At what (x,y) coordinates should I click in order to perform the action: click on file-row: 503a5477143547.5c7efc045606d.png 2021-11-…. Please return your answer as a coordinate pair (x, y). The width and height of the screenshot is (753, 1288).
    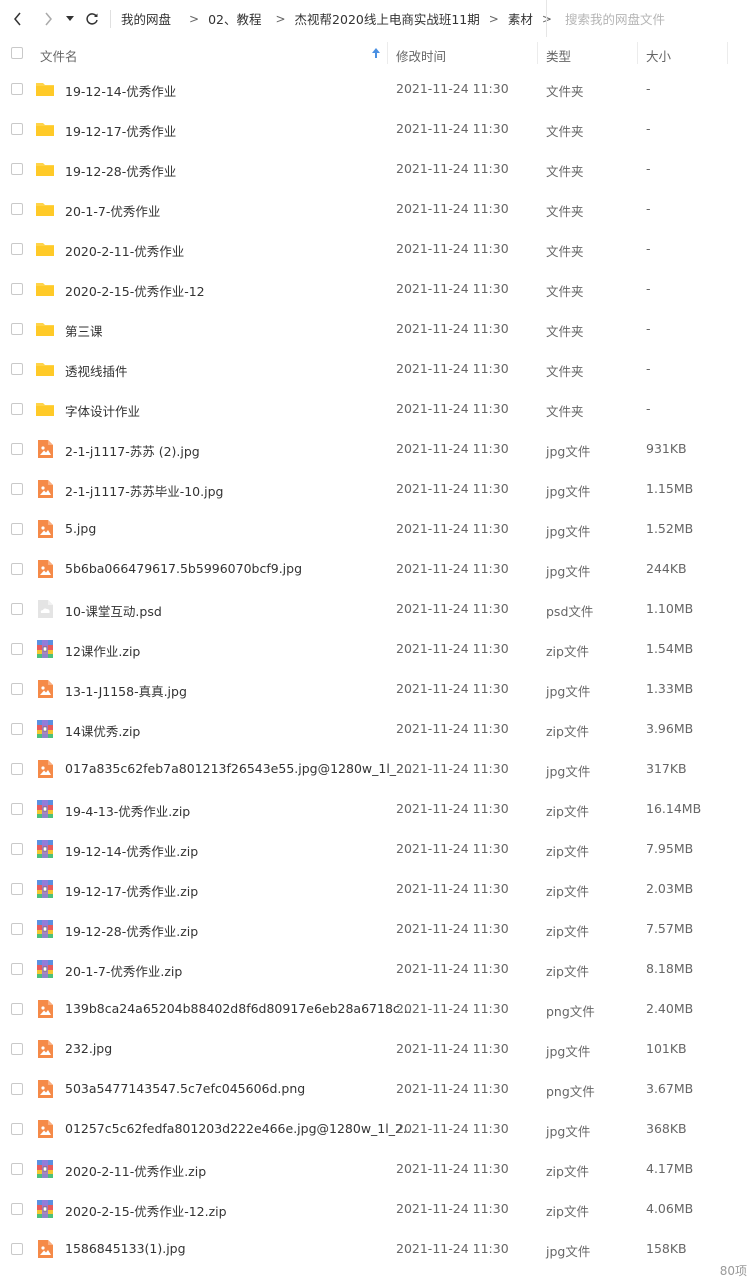
    Looking at the image, I should click on (376, 1089).